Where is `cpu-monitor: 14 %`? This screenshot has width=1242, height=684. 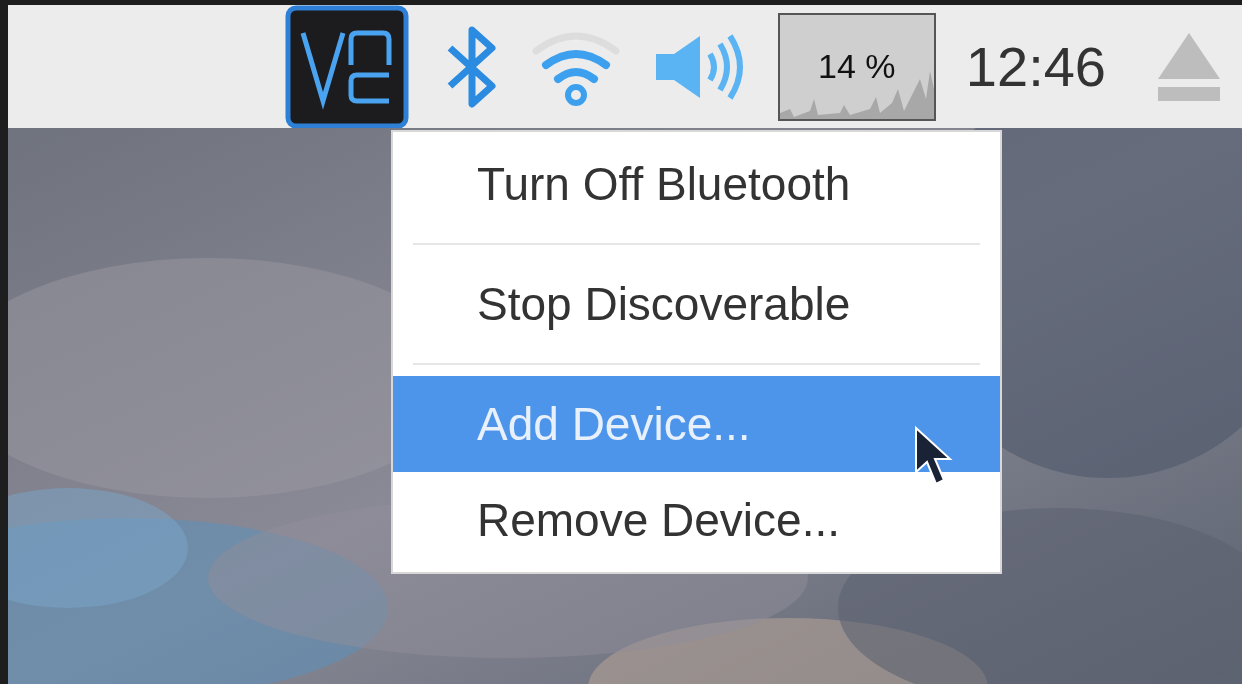
cpu-monitor: 14 % is located at coordinates (856, 66).